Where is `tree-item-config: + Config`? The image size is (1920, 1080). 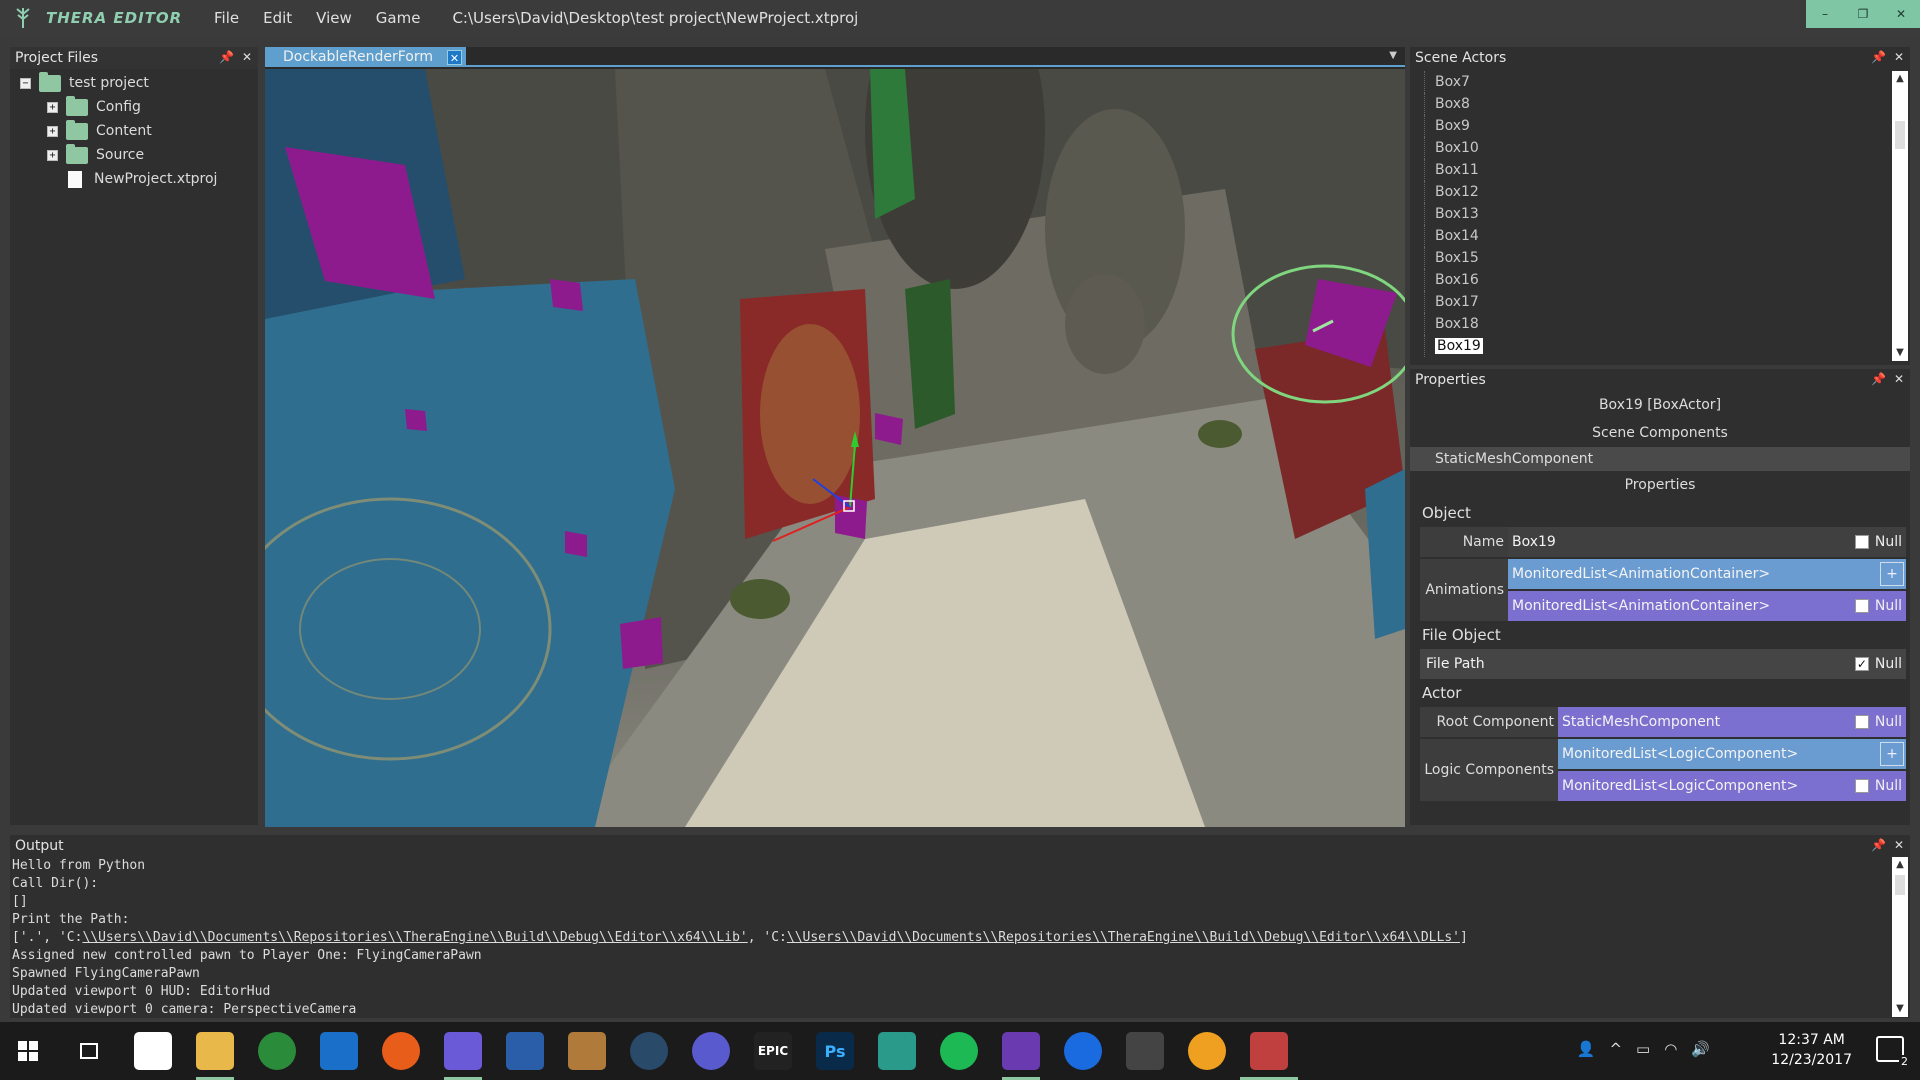
tree-item-config: + Config is located at coordinates (134, 107).